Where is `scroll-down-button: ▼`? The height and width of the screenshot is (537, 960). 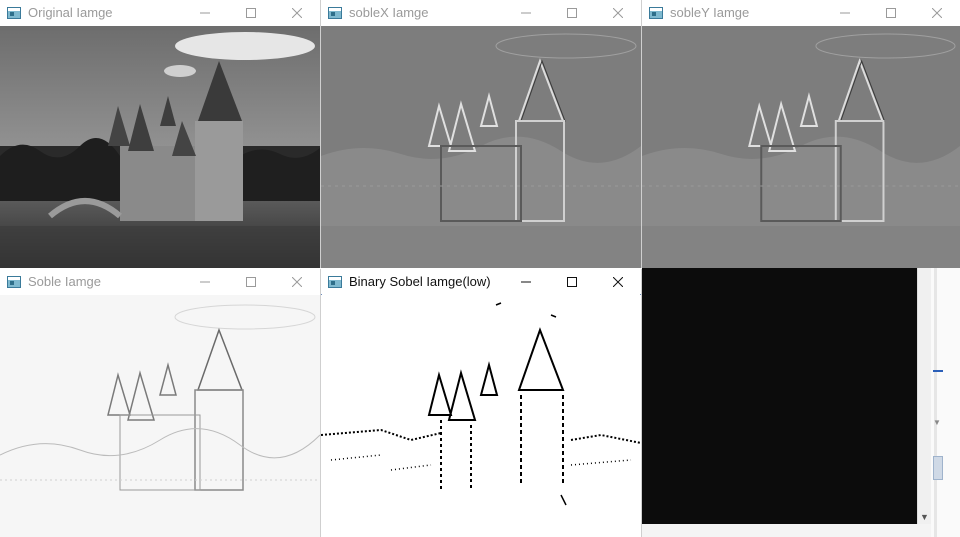
scroll-down-button: ▼ is located at coordinates (924, 517).